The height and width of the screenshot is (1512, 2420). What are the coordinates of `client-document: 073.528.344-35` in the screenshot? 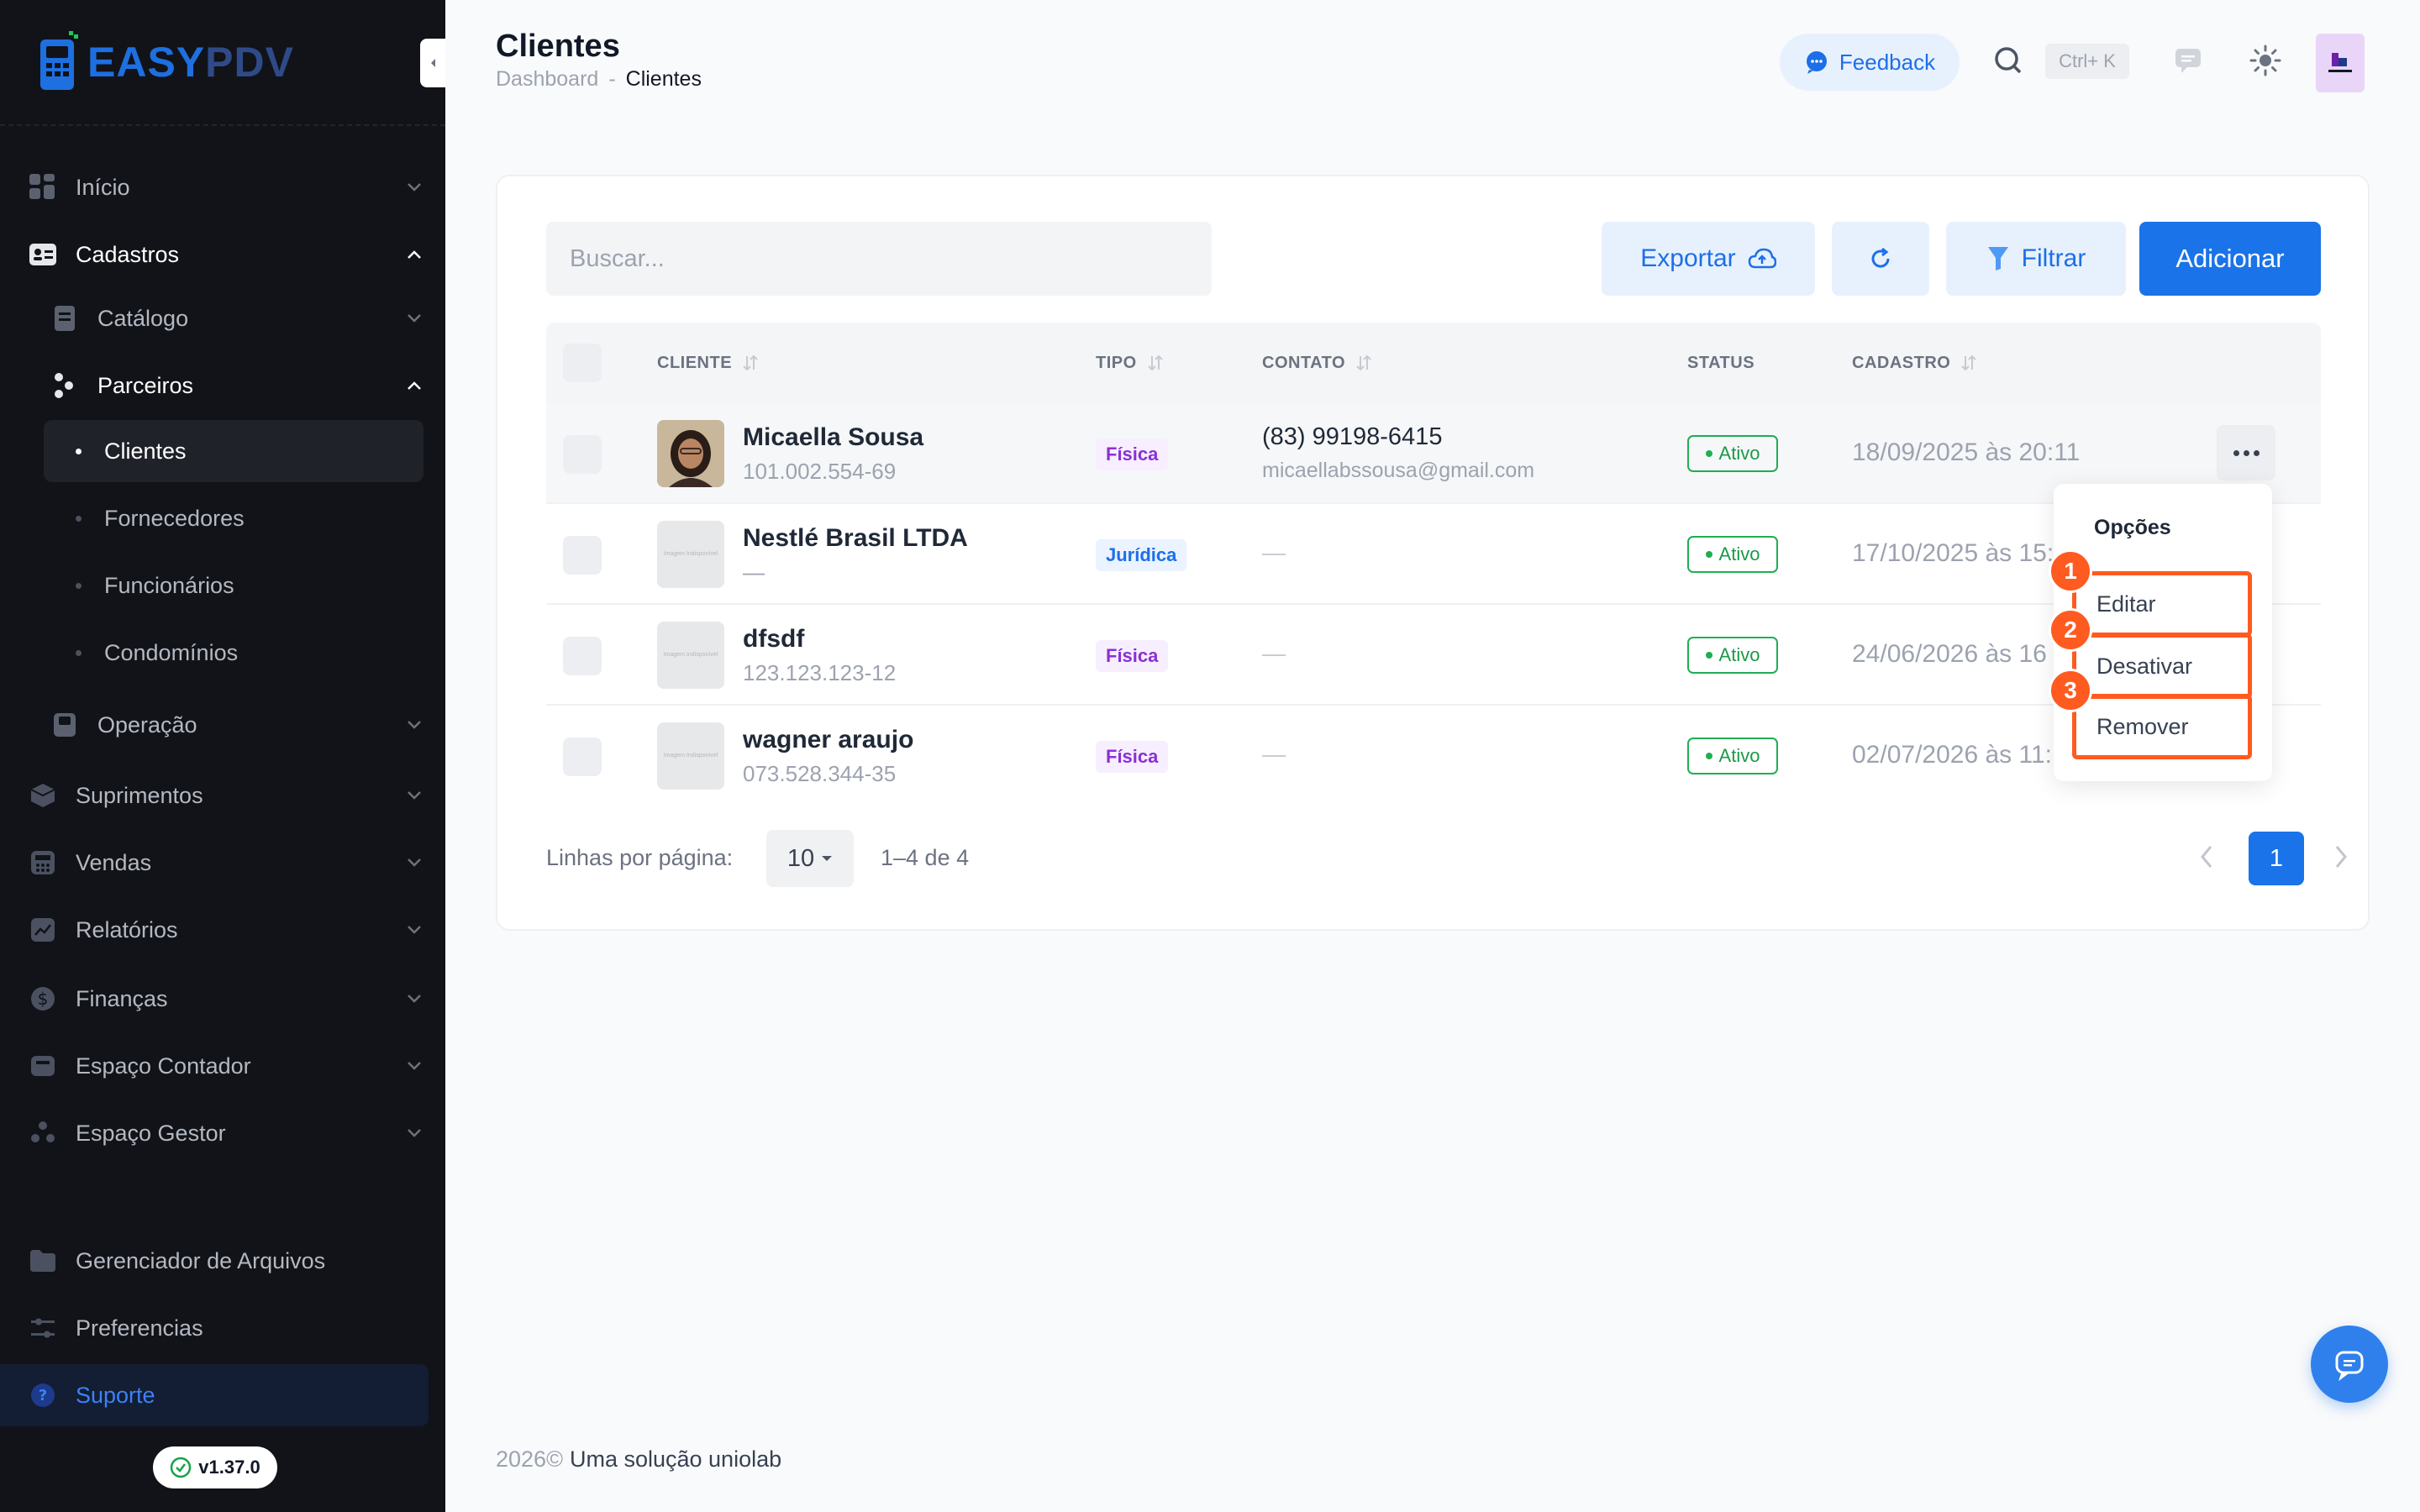 It's located at (820, 773).